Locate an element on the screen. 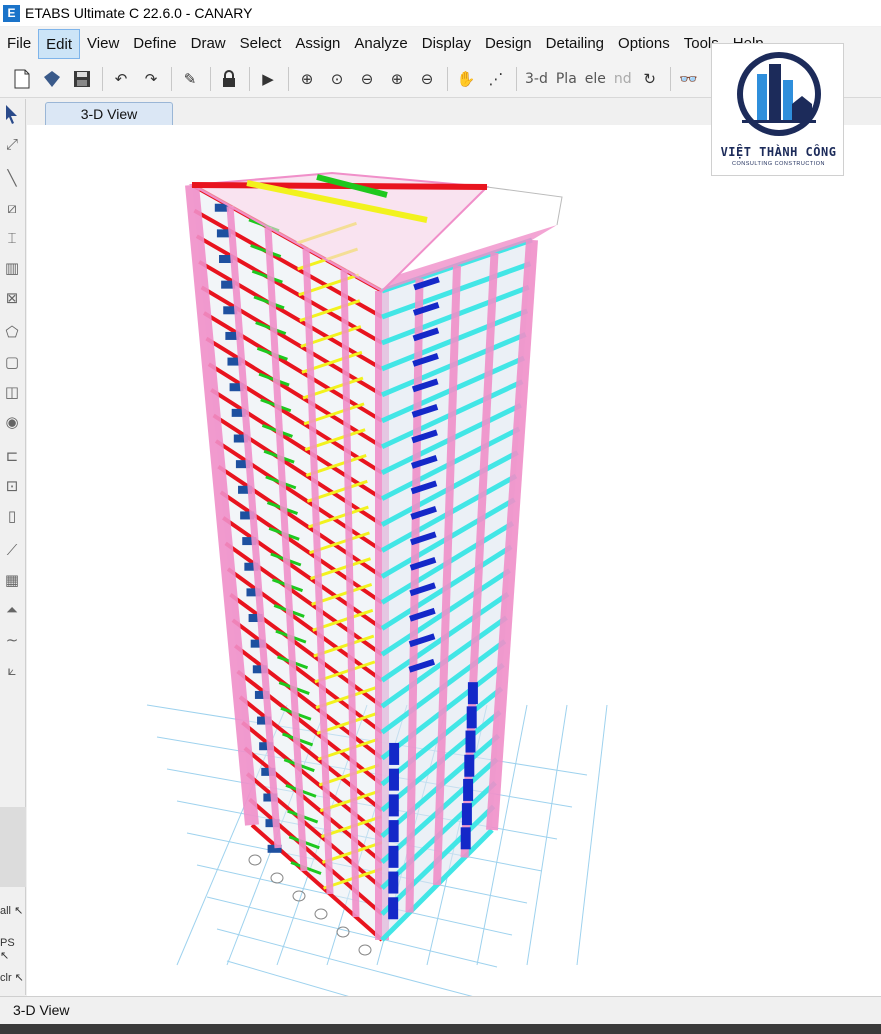 The height and width of the screenshot is (1034, 881). draw-tendon-icon: ⏶ is located at coordinates (12, 610).